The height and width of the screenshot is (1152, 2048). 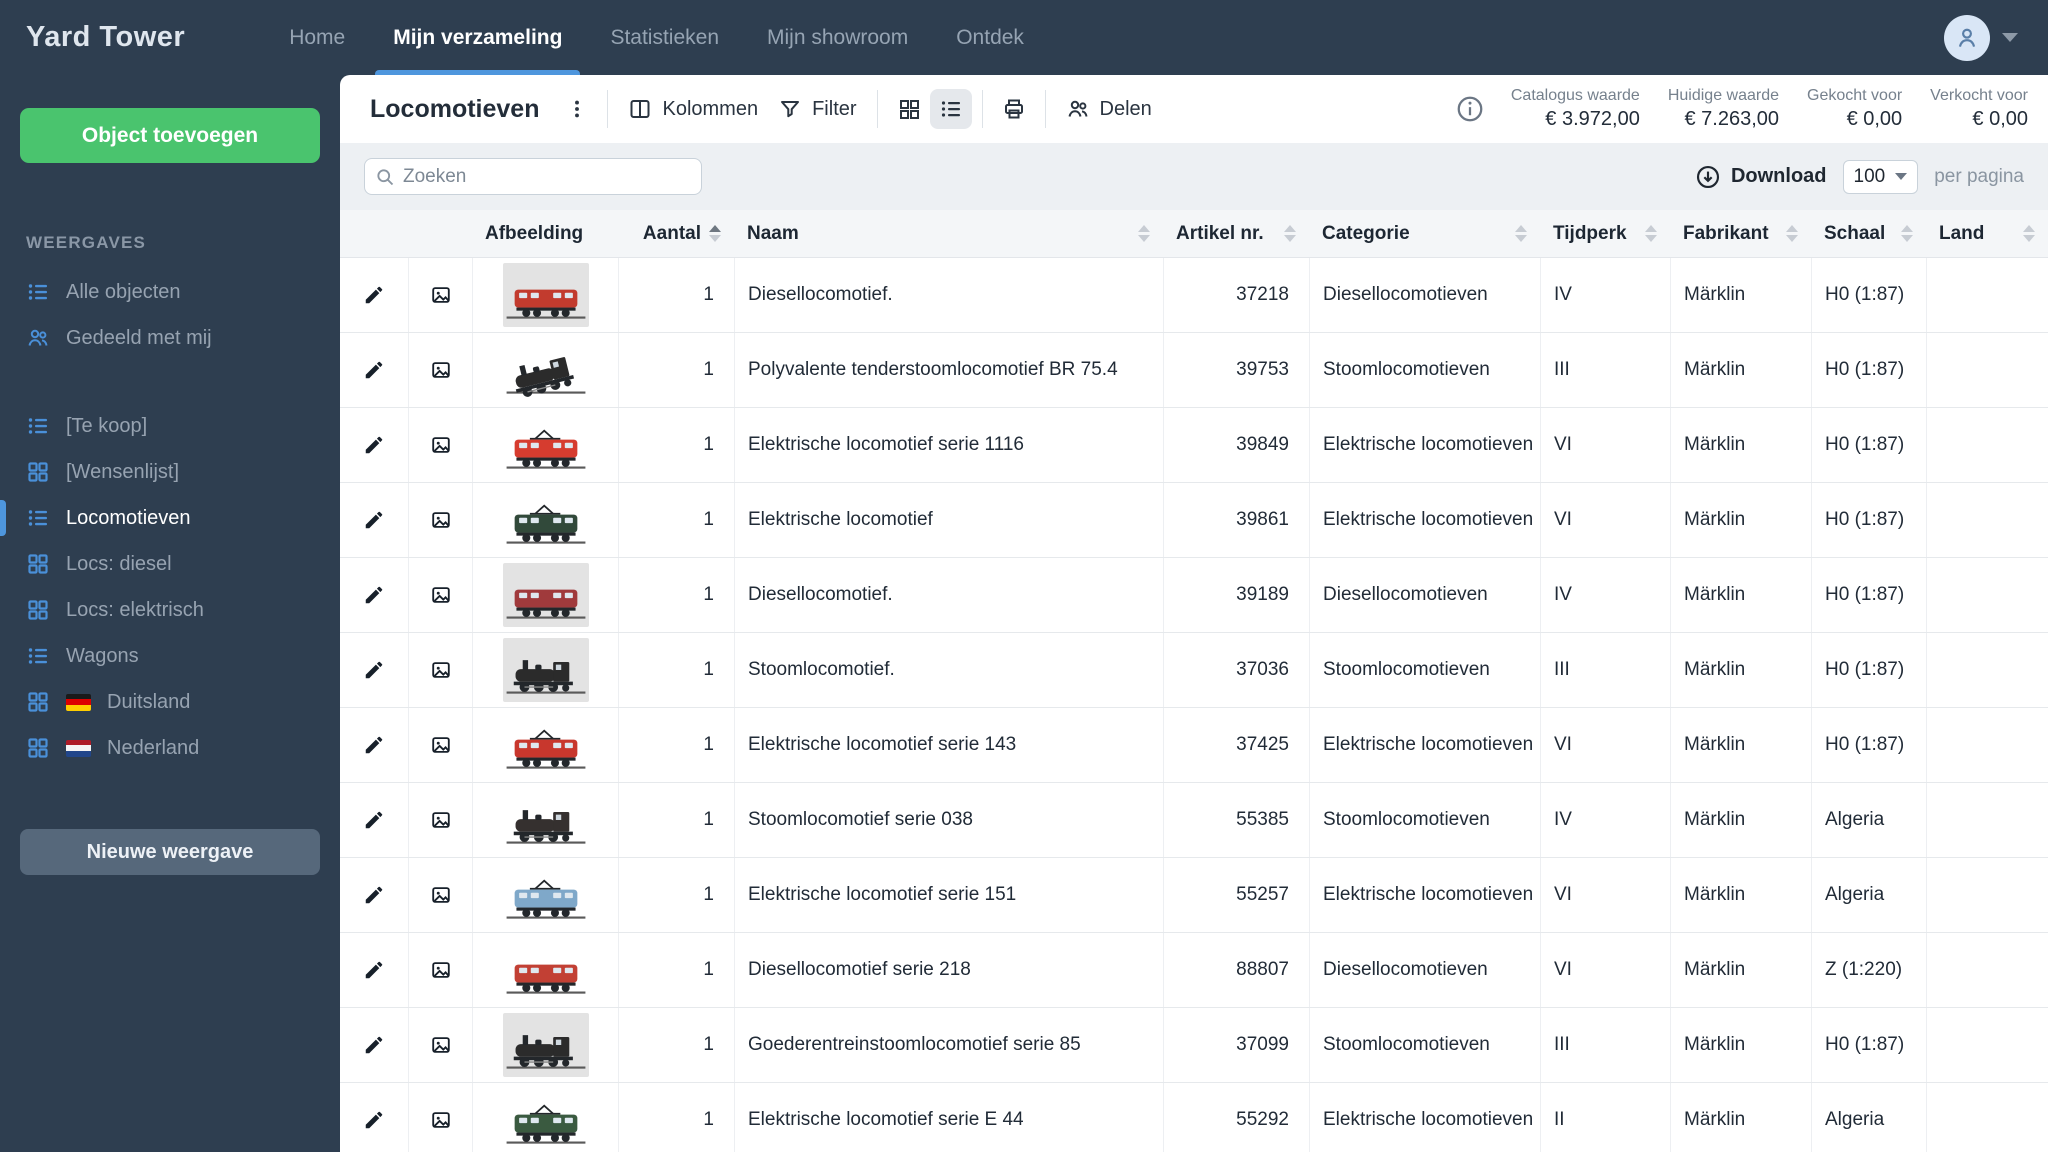 What do you see at coordinates (1987, 233) in the screenshot?
I see `header-cell-land: Land` at bounding box center [1987, 233].